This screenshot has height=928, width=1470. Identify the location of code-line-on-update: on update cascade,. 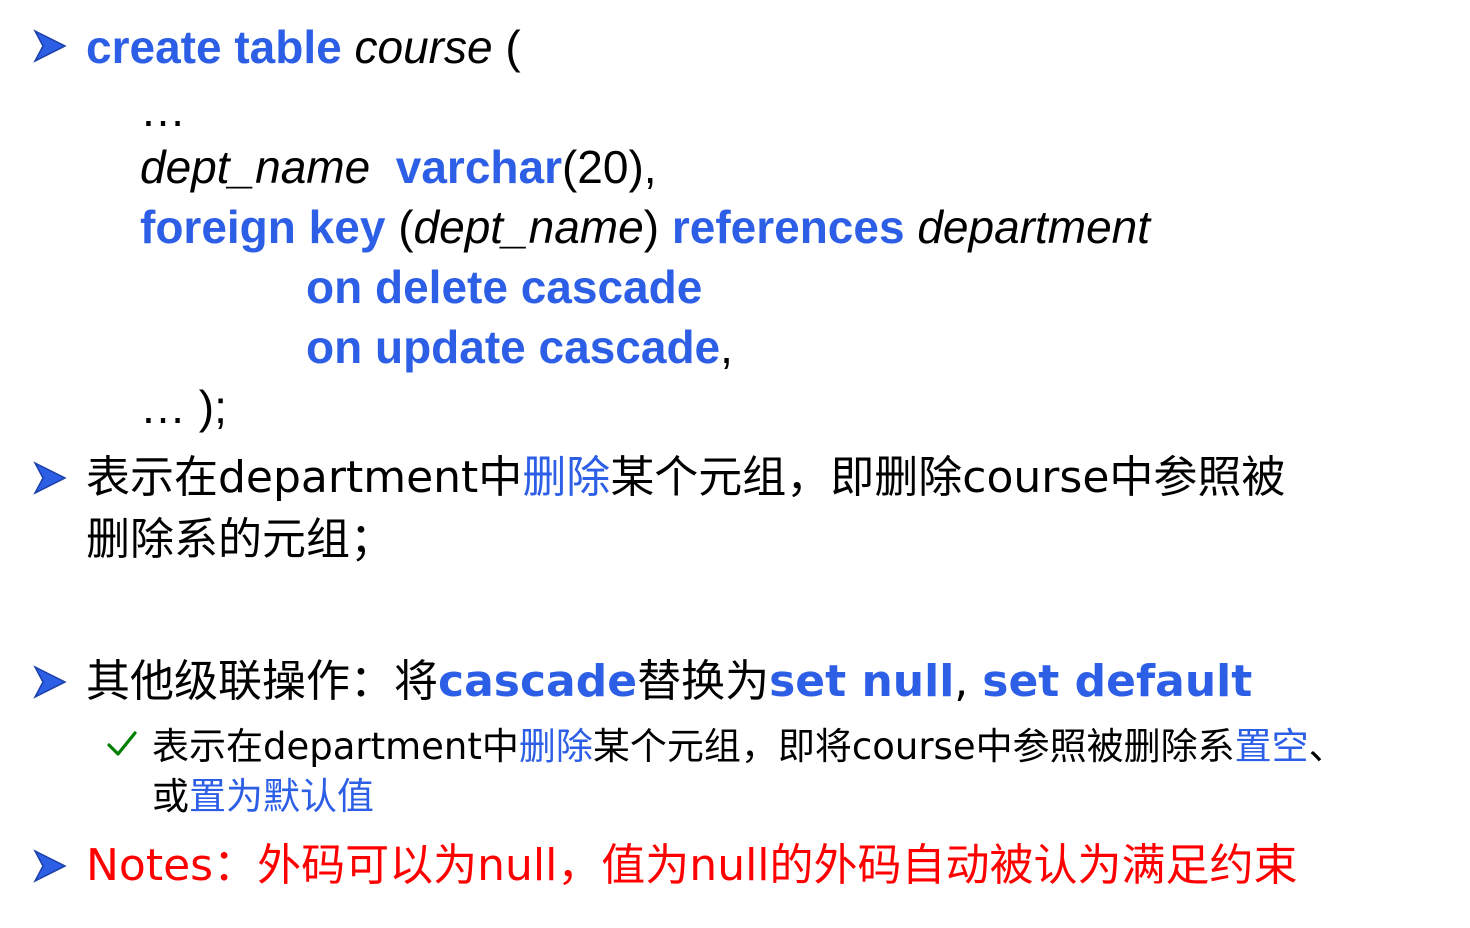
(519, 347).